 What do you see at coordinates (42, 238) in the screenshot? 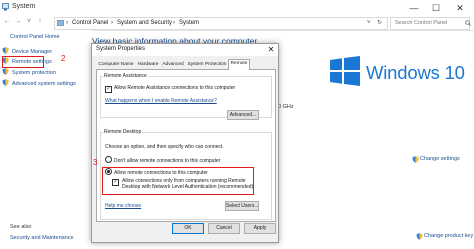
I see `security-maintenance-link: Security and Maintenance` at bounding box center [42, 238].